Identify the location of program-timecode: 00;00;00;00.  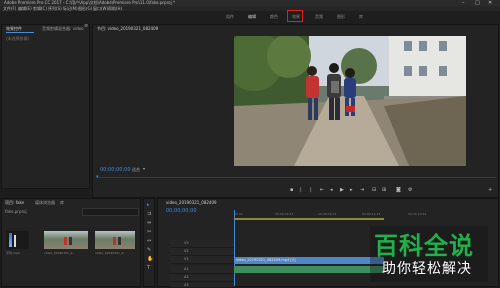
(115, 170).